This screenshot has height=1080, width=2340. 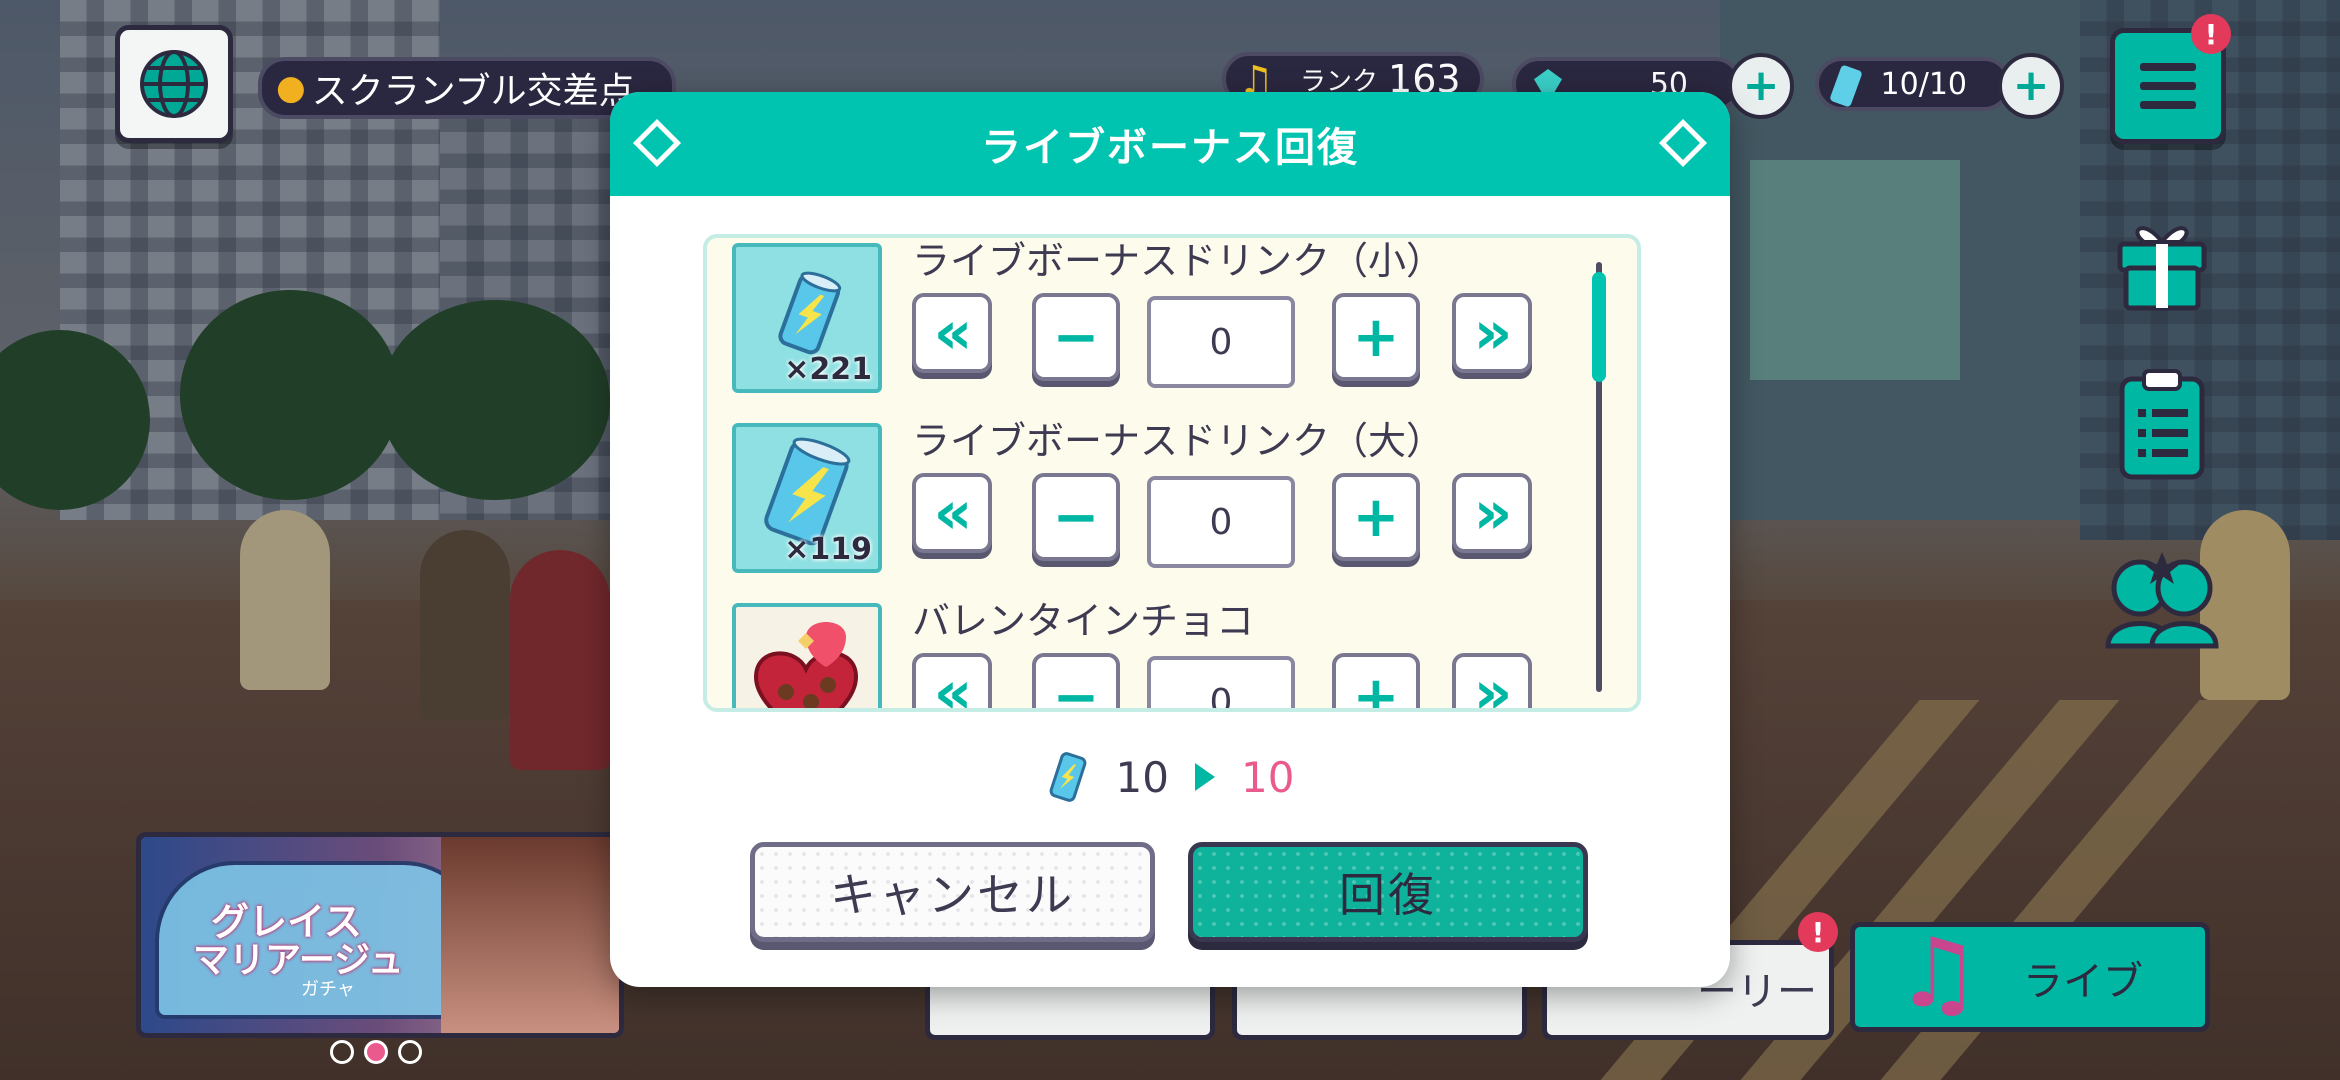 I want to click on friends-button, so click(x=2162, y=600).